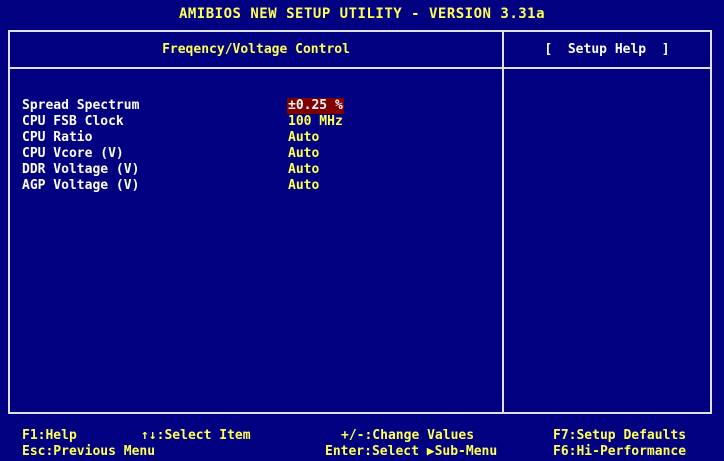 This screenshot has width=724, height=461. I want to click on setting-row-agp-voltage: AGP Voltage (V) Auto, so click(257, 186).